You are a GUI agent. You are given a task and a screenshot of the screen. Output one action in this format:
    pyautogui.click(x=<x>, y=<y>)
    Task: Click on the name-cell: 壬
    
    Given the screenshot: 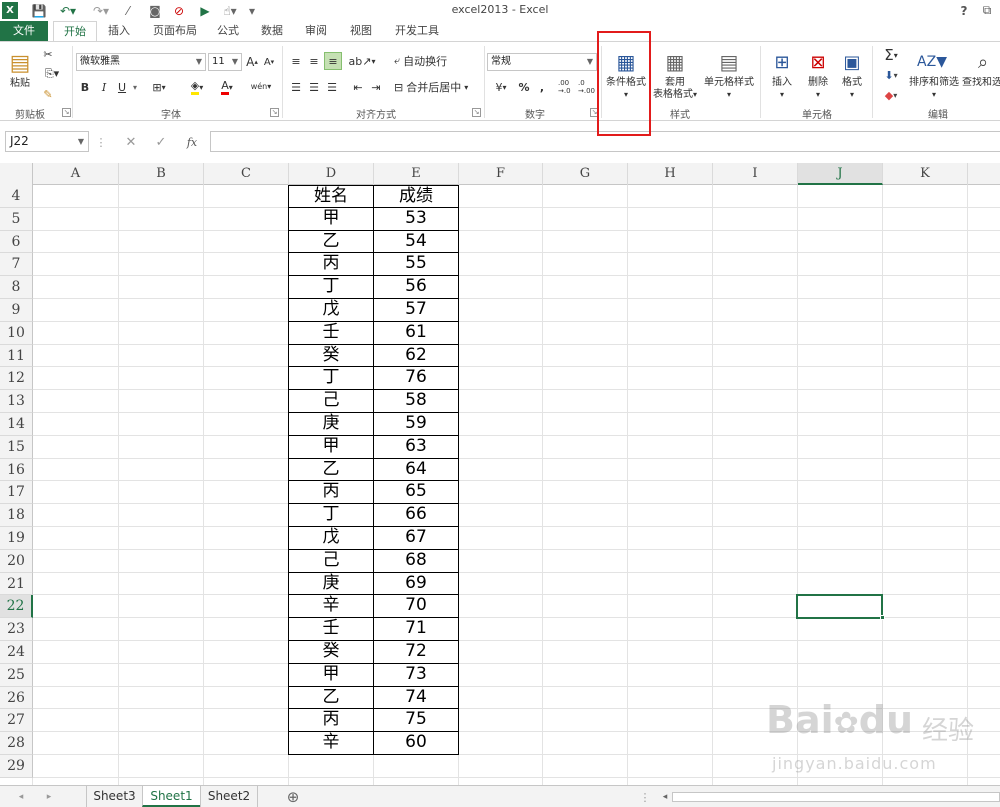 What is the action you would take?
    pyautogui.click(x=331, y=629)
    